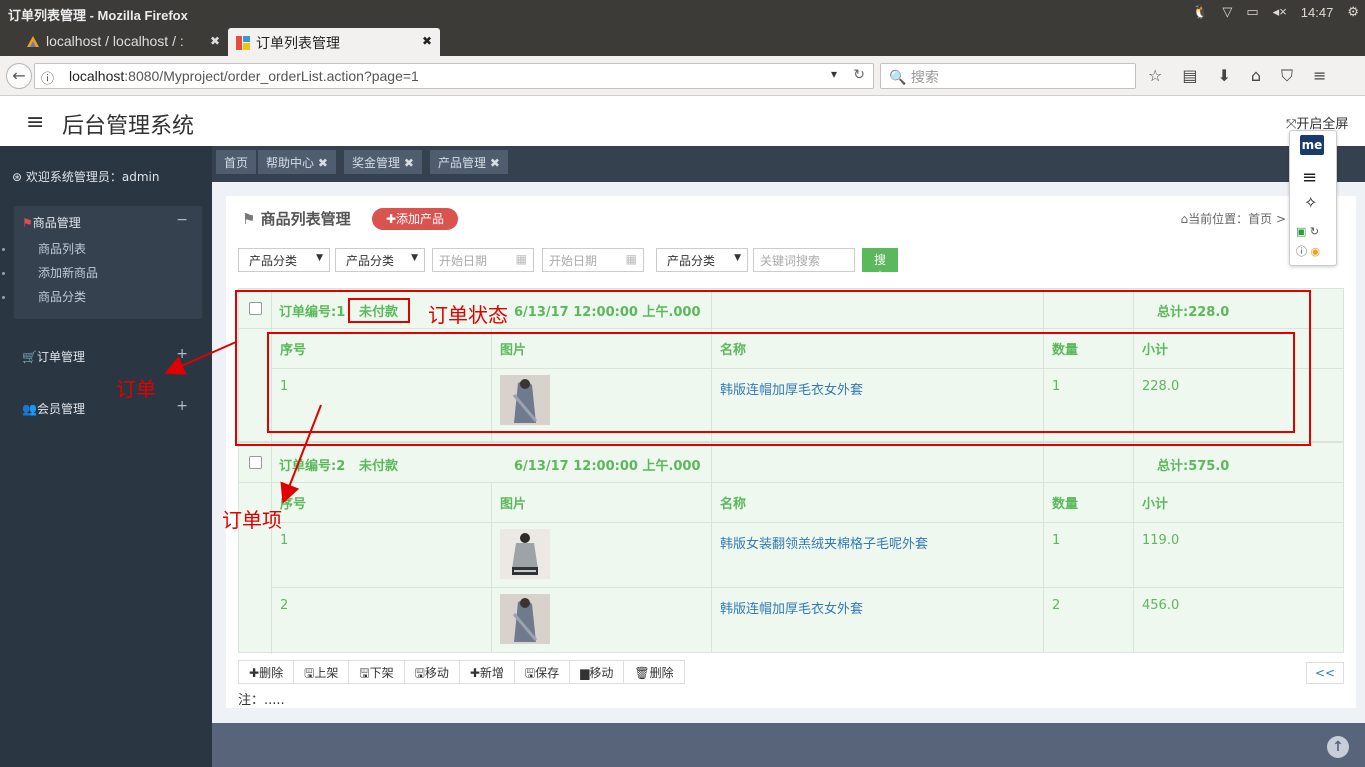 The image size is (1365, 767). Describe the element at coordinates (379, 466) in the screenshot. I see `order-status: 未付款` at that location.